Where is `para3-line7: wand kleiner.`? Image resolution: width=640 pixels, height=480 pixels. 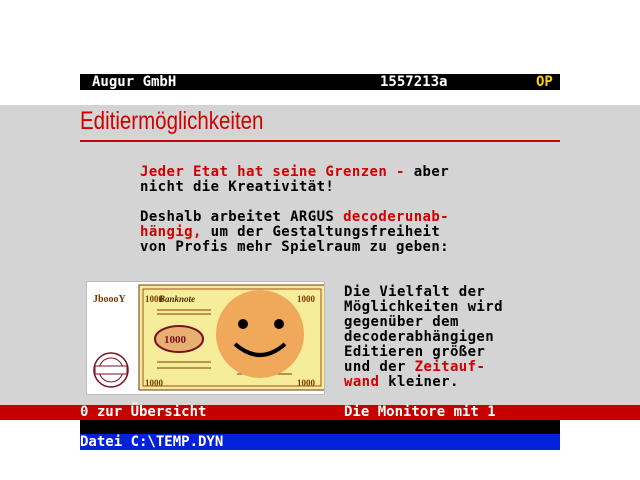
para3-line7: wand kleiner. is located at coordinates (401, 382).